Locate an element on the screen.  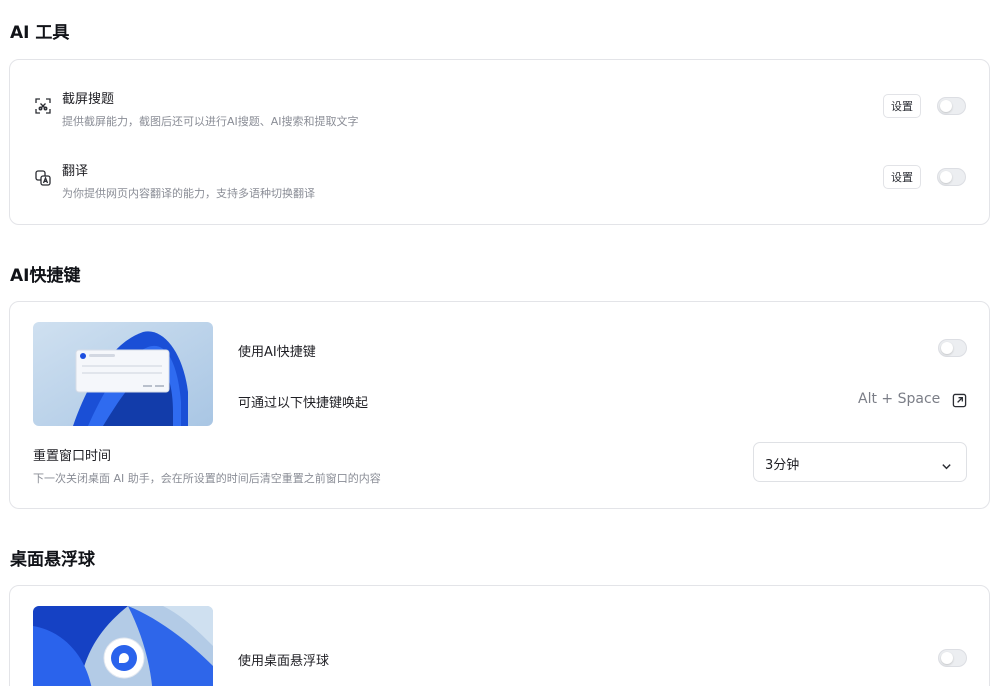
translate-toggle is located at coordinates (951, 177).